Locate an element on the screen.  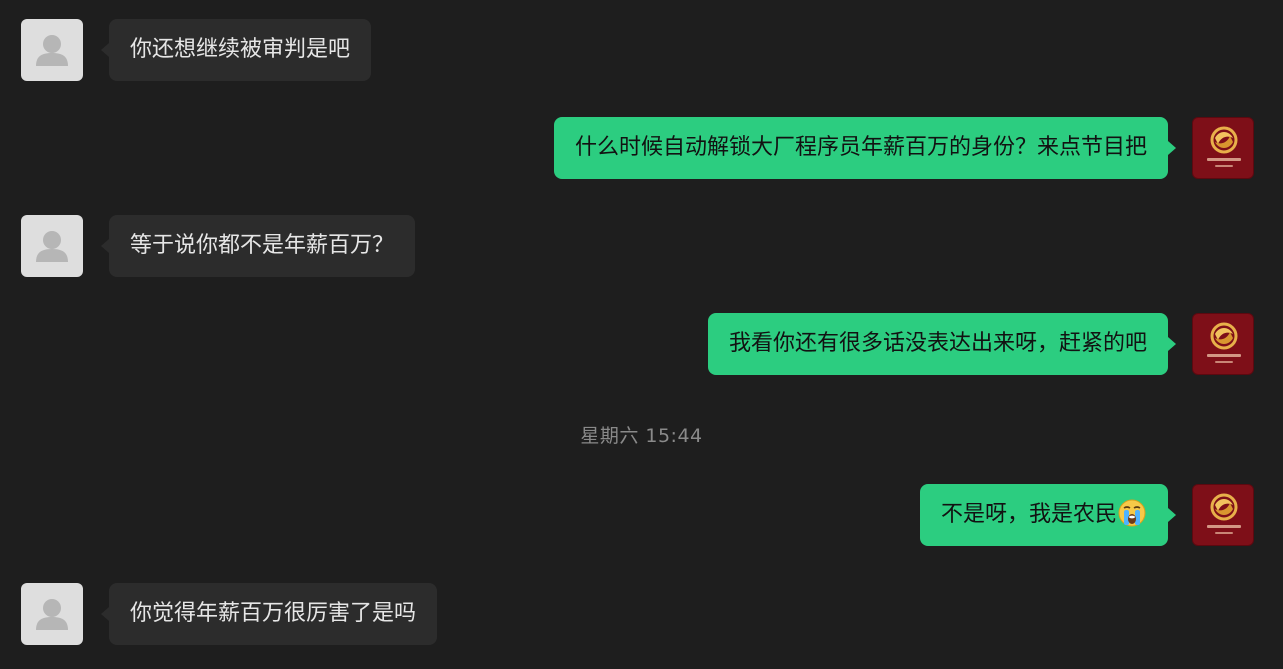
message-text: 你还想继续被审判是吧 is located at coordinates (240, 49).